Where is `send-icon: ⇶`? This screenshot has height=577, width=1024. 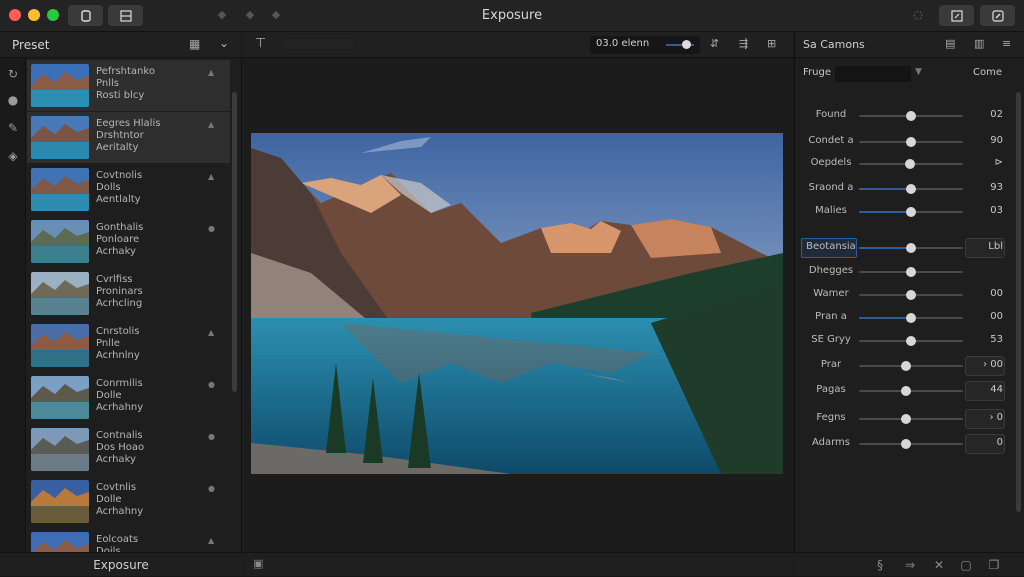 send-icon: ⇶ is located at coordinates (743, 43).